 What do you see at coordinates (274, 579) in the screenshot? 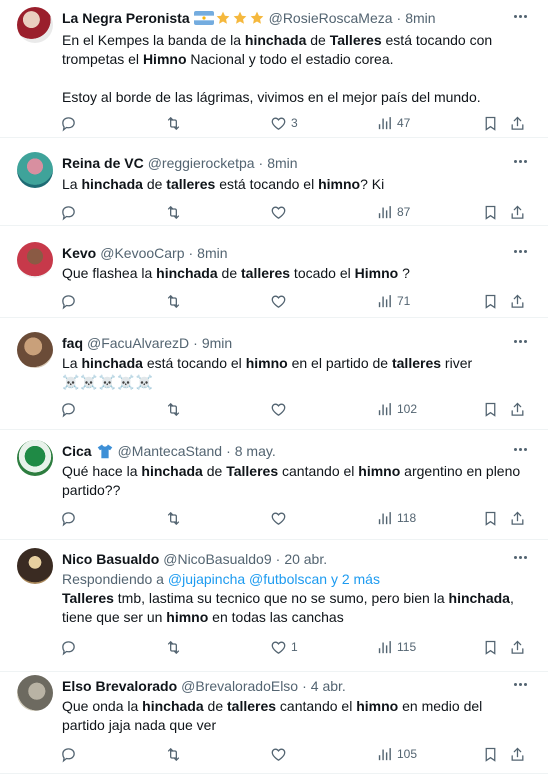
I see `replying-to-link: @jujapincha @futbolscan y 2 más` at bounding box center [274, 579].